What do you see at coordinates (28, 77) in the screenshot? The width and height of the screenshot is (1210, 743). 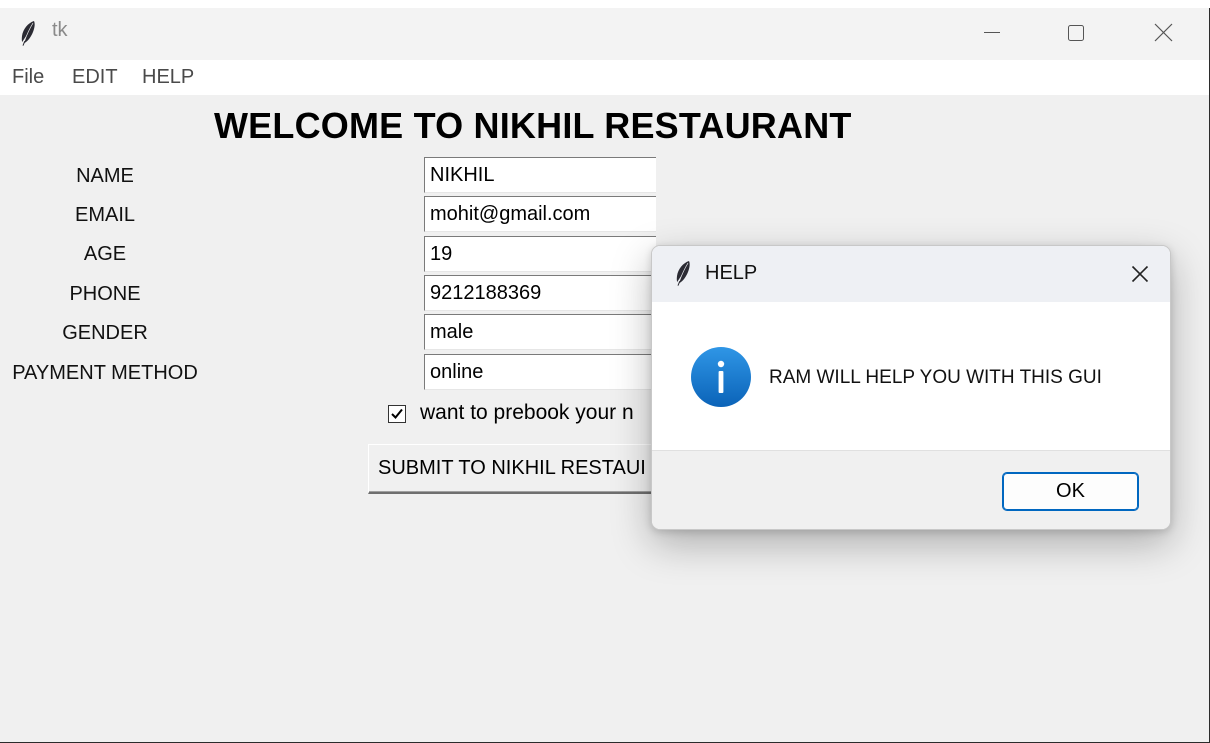 I see `menu-file: File` at bounding box center [28, 77].